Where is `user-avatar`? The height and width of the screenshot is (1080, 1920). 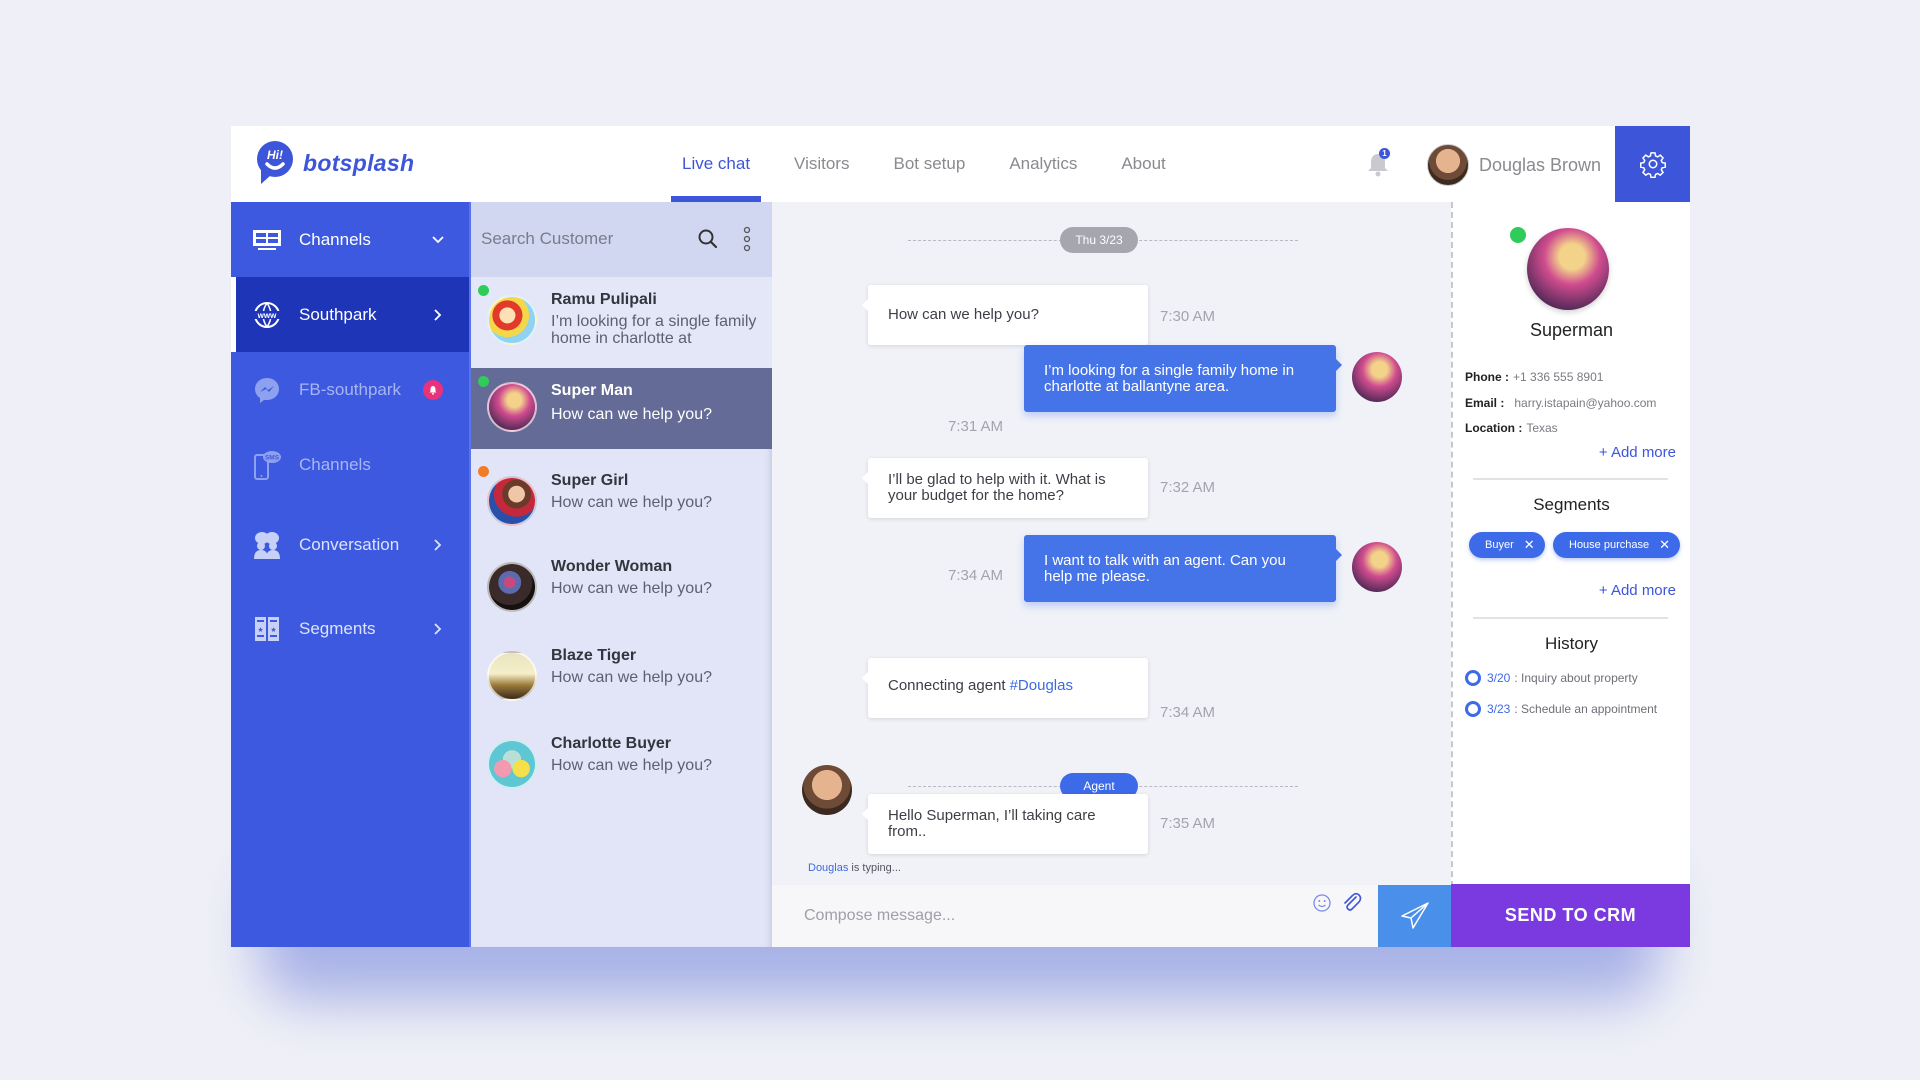
user-avatar is located at coordinates (1448, 165).